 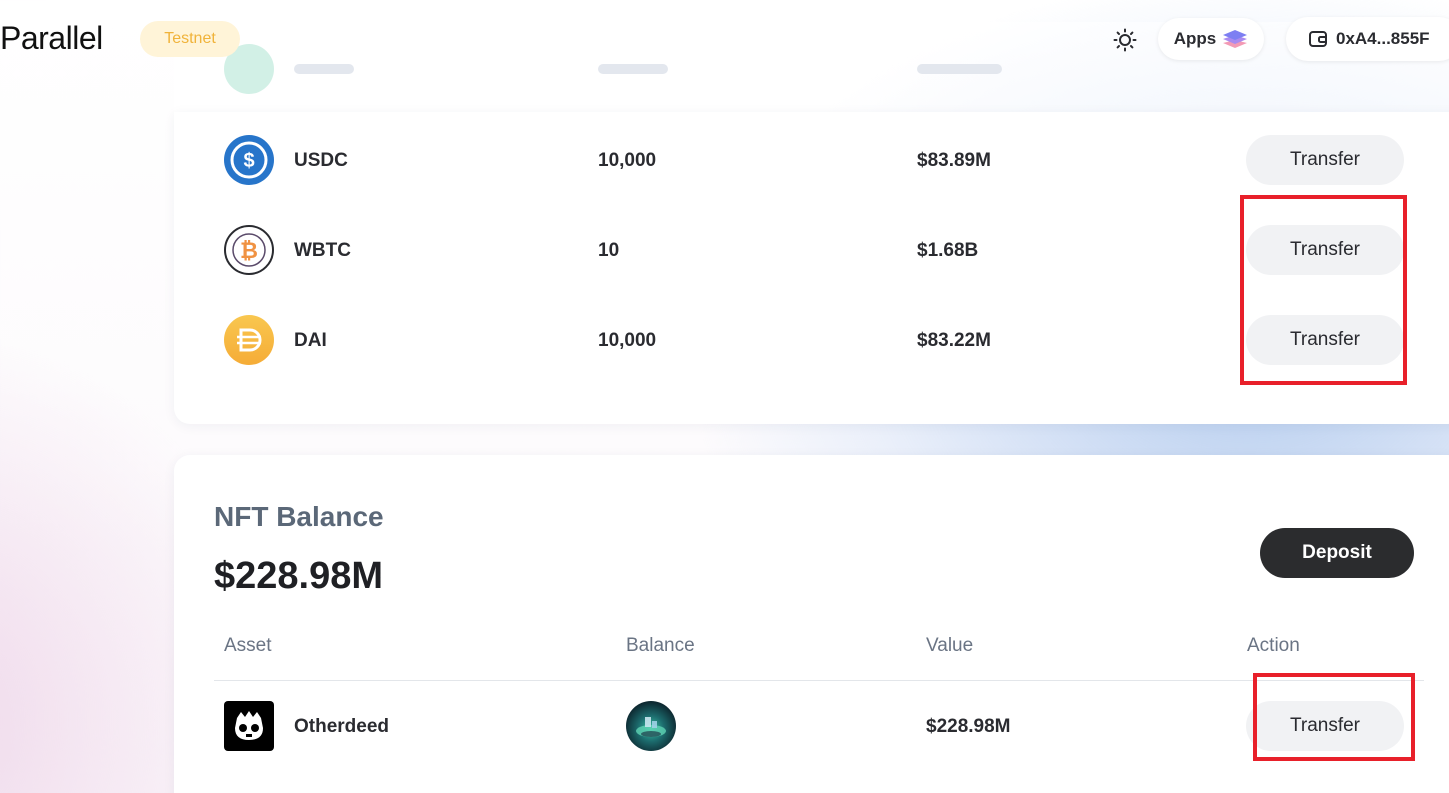 What do you see at coordinates (342, 726) in the screenshot?
I see `asset-name: Otherdeed` at bounding box center [342, 726].